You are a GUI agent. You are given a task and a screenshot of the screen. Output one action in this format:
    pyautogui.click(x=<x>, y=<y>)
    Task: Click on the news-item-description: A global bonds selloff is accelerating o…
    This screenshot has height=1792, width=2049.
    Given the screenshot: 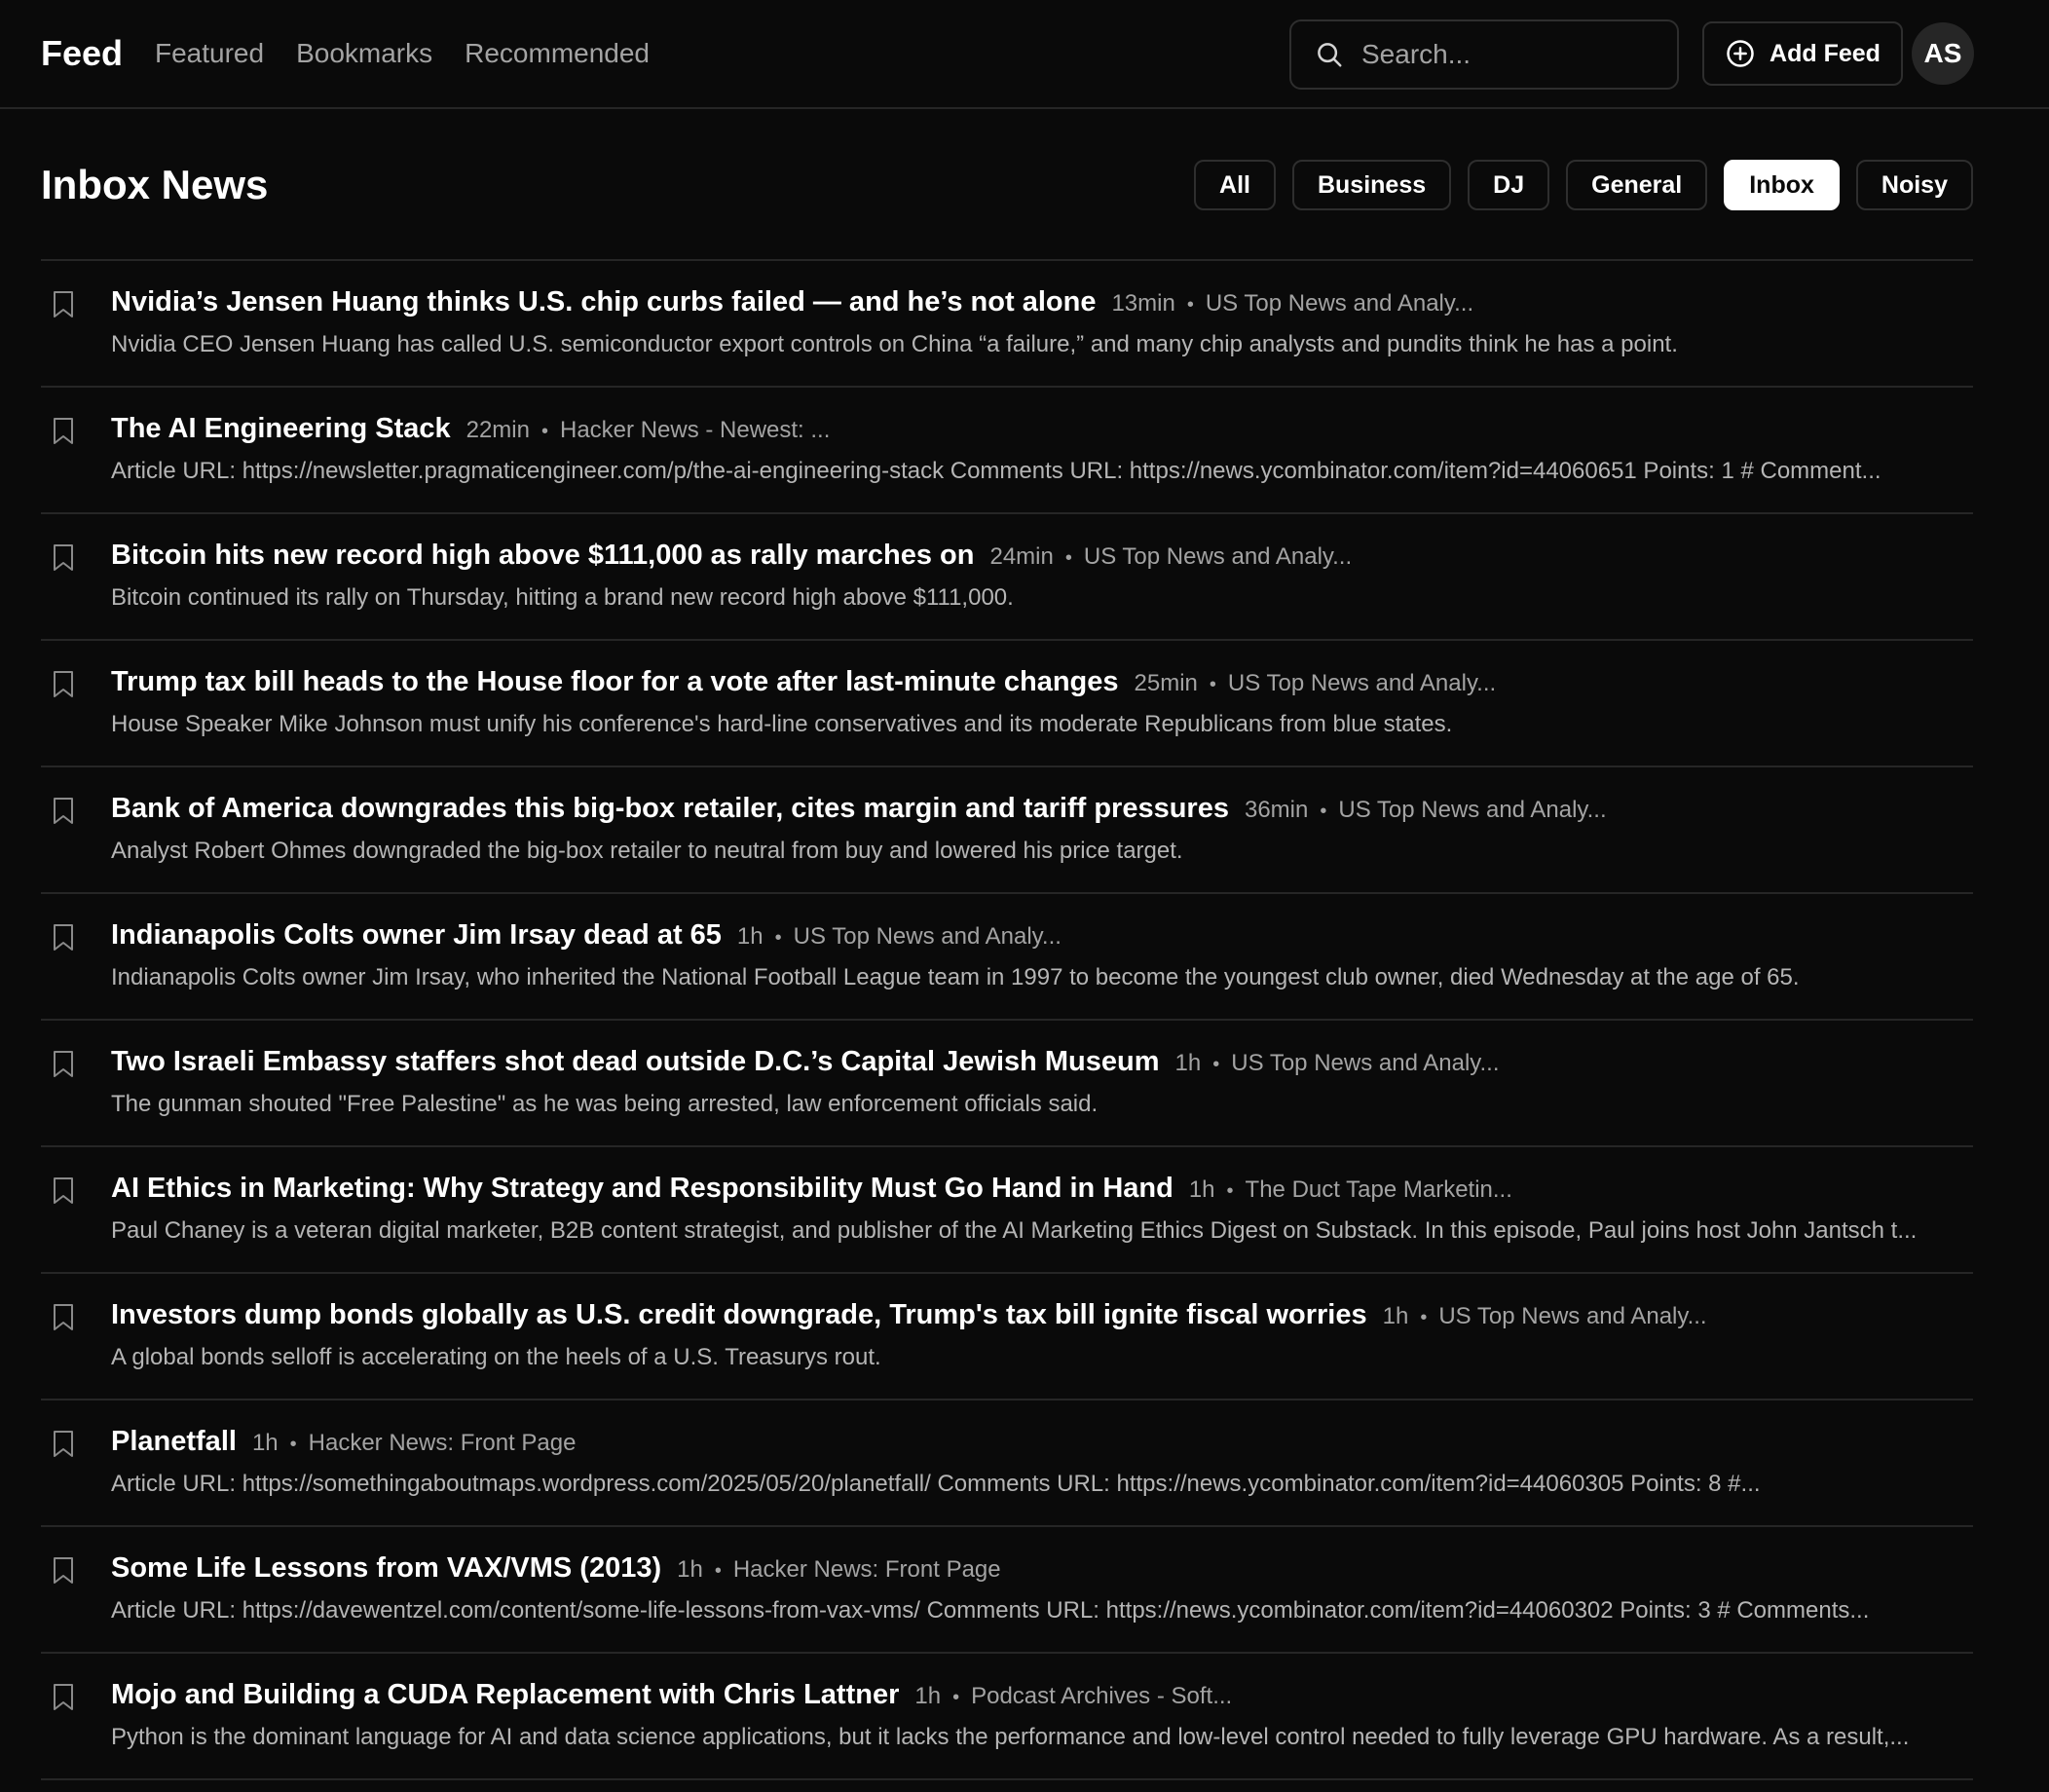 What is the action you would take?
    pyautogui.click(x=496, y=1357)
    